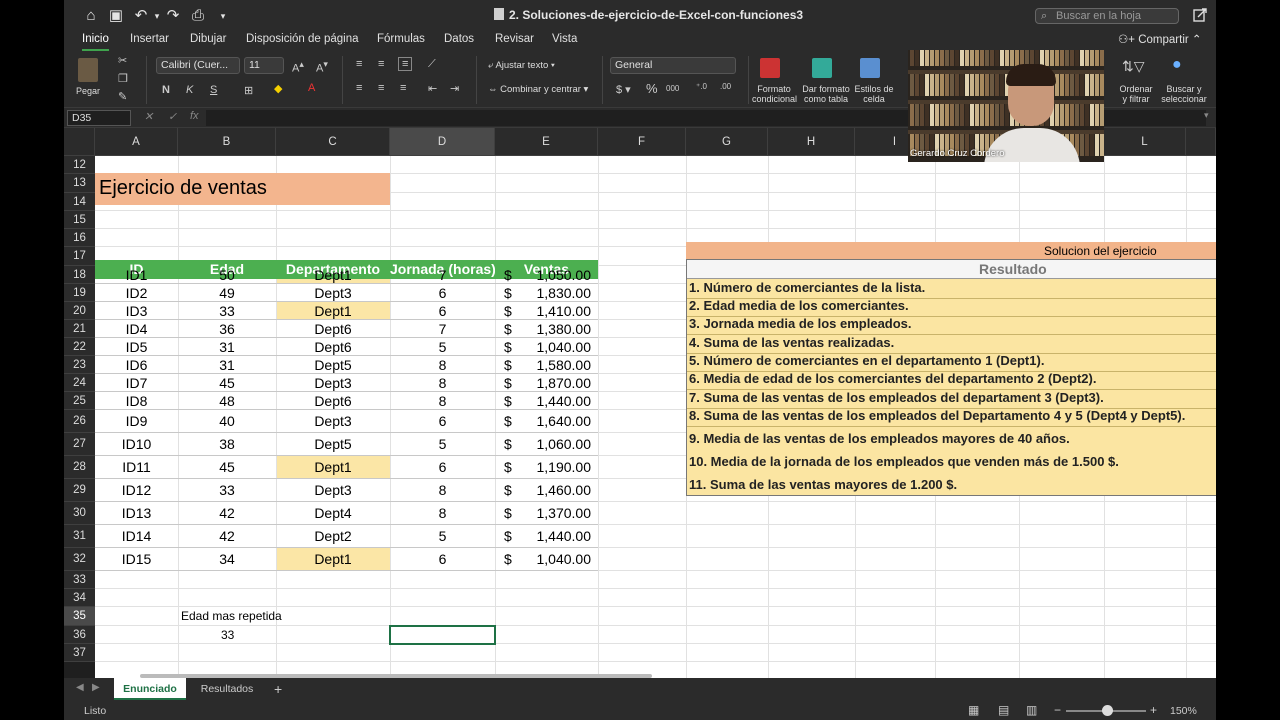  Describe the element at coordinates (136, 347) in the screenshot. I see `cell-id: ID5` at that location.